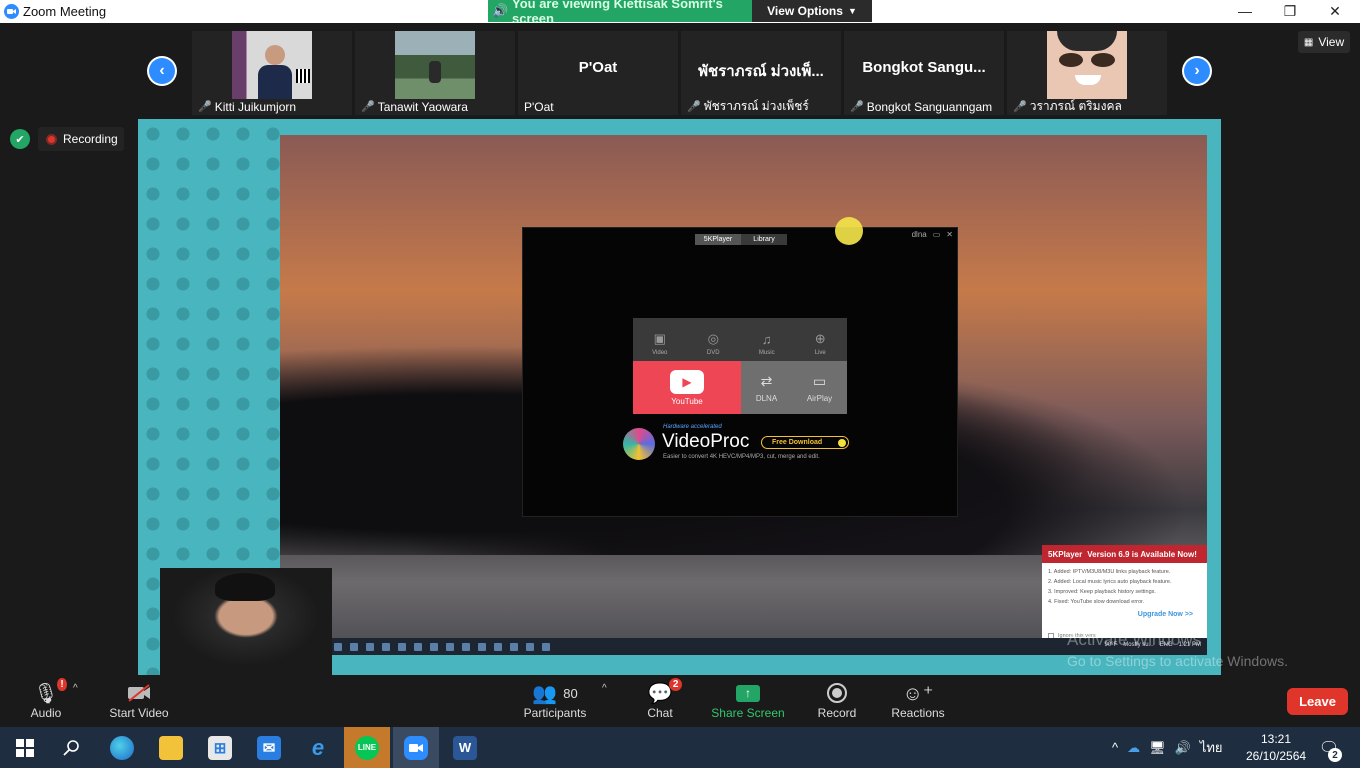 The width and height of the screenshot is (1360, 768). I want to click on window-title: Zoom Meeting, so click(65, 11).